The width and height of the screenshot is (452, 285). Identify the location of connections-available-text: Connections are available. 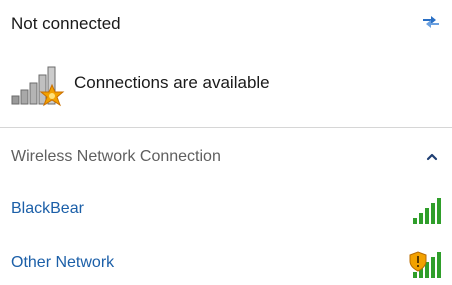
(172, 82).